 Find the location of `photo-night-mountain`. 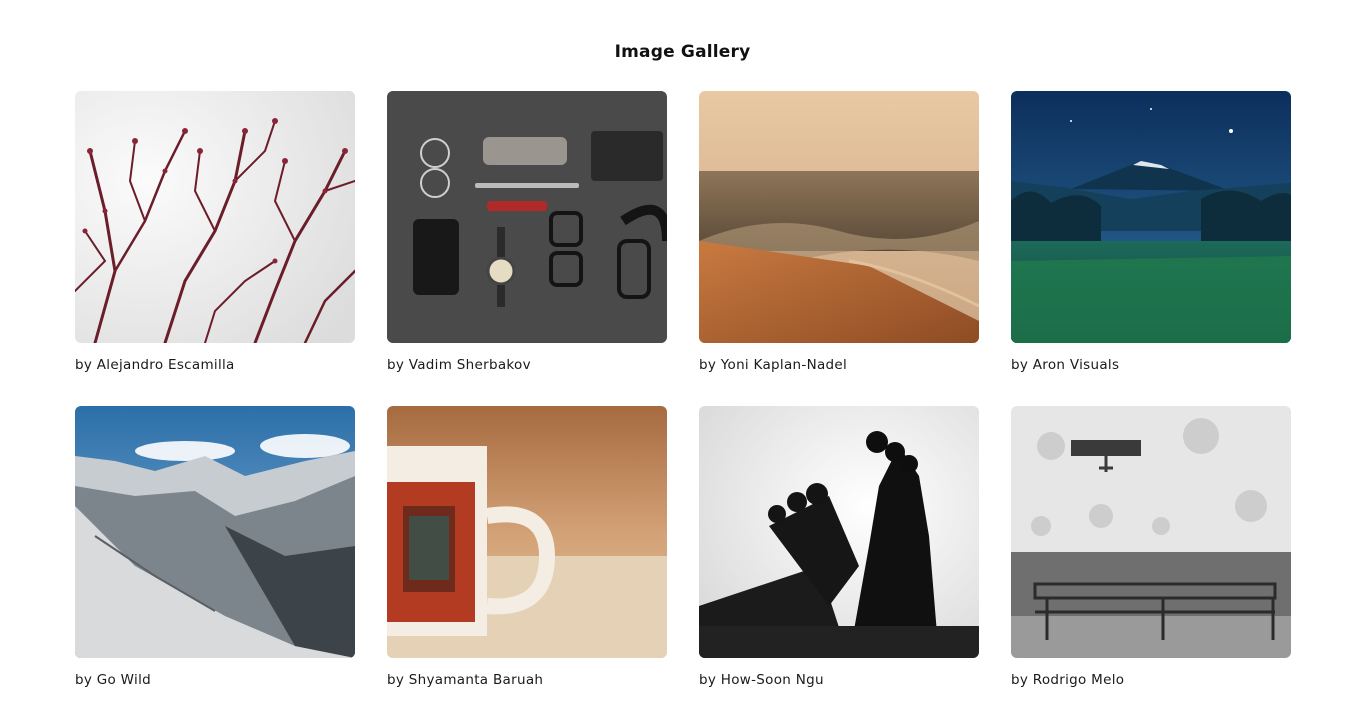

photo-night-mountain is located at coordinates (1151, 217).